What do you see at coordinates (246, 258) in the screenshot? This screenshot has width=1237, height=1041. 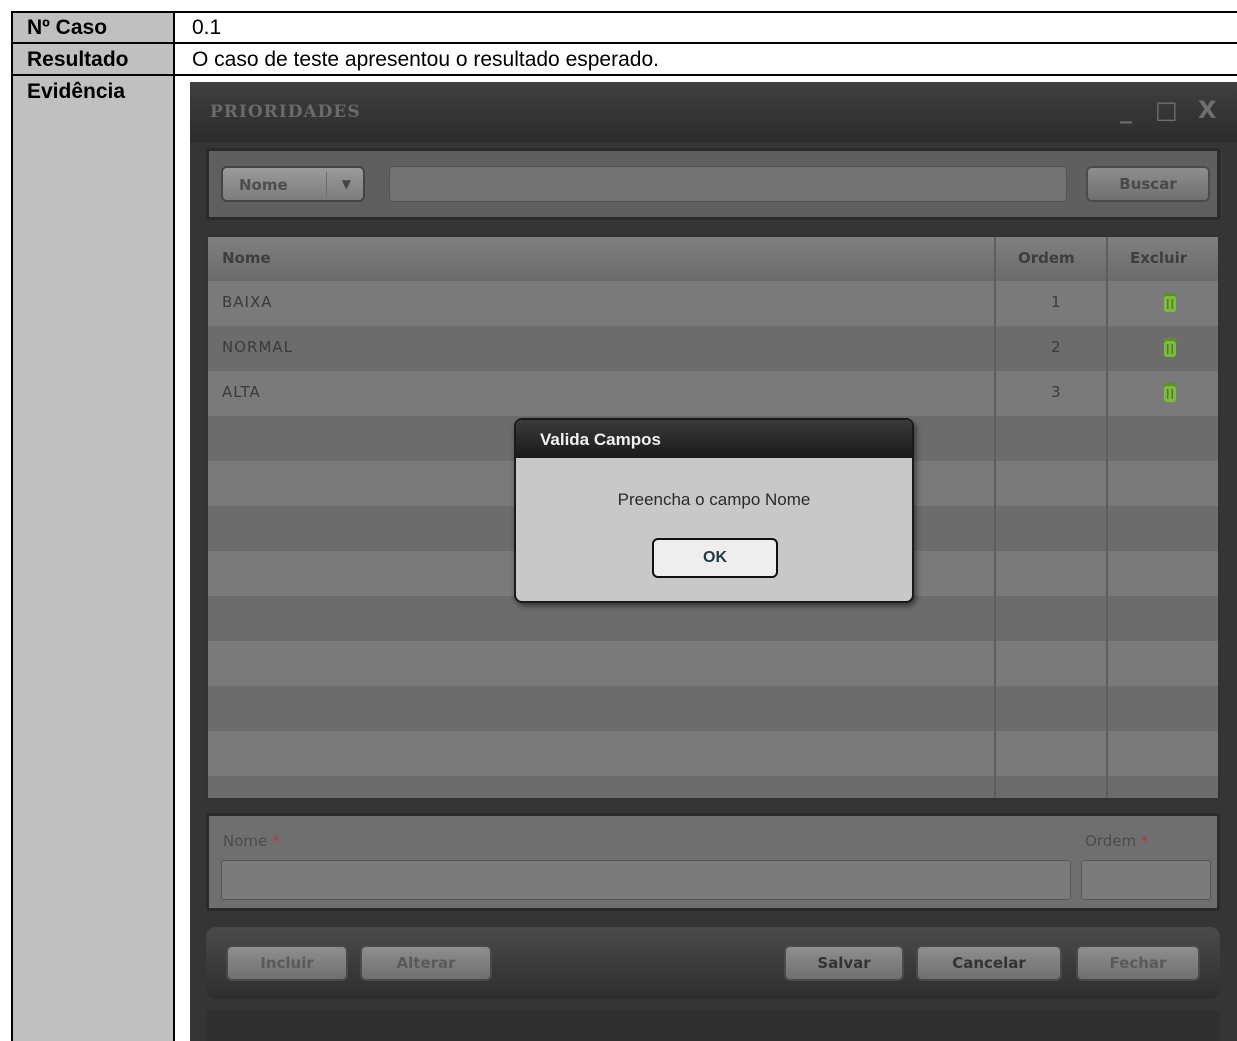 I see `column-header-nome: Nome` at bounding box center [246, 258].